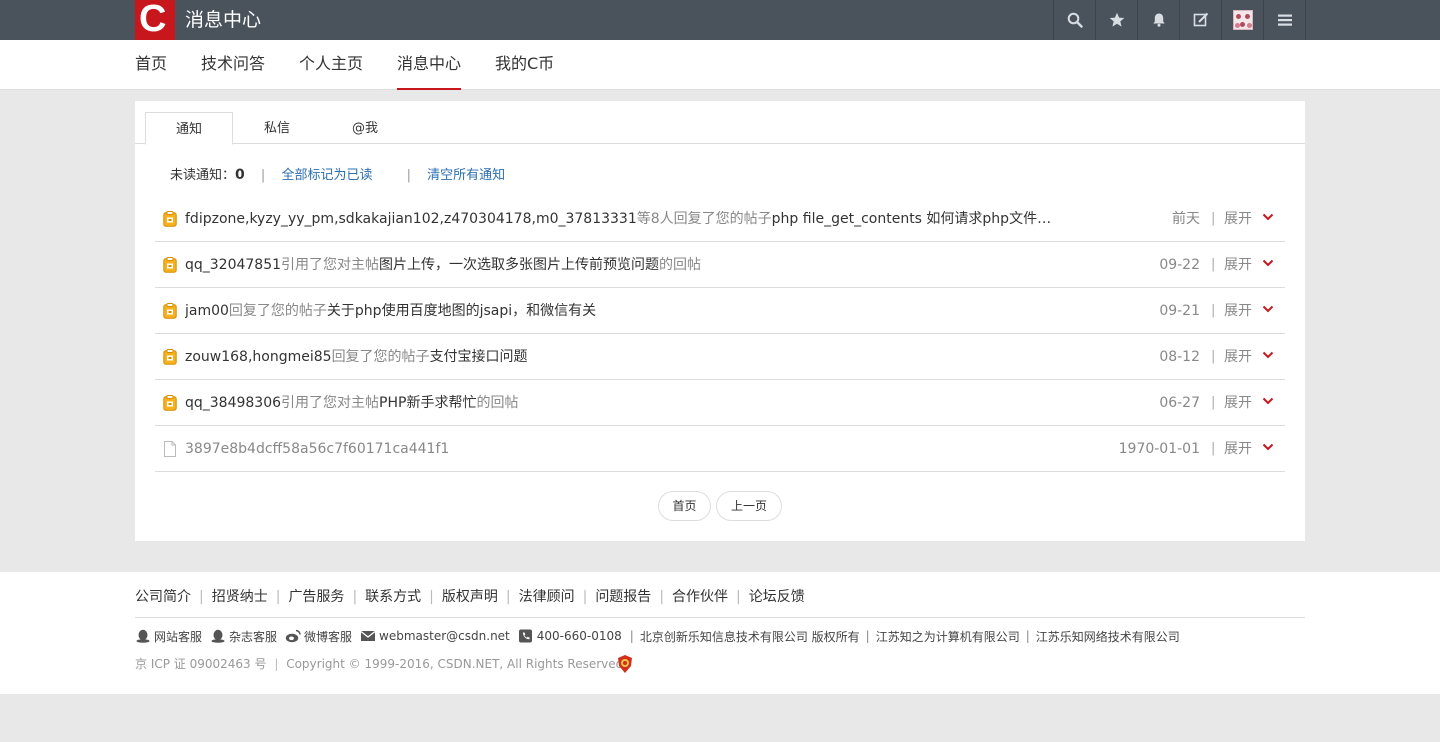 The height and width of the screenshot is (742, 1440). What do you see at coordinates (684, 506) in the screenshot?
I see `first-page-button: 首页` at bounding box center [684, 506].